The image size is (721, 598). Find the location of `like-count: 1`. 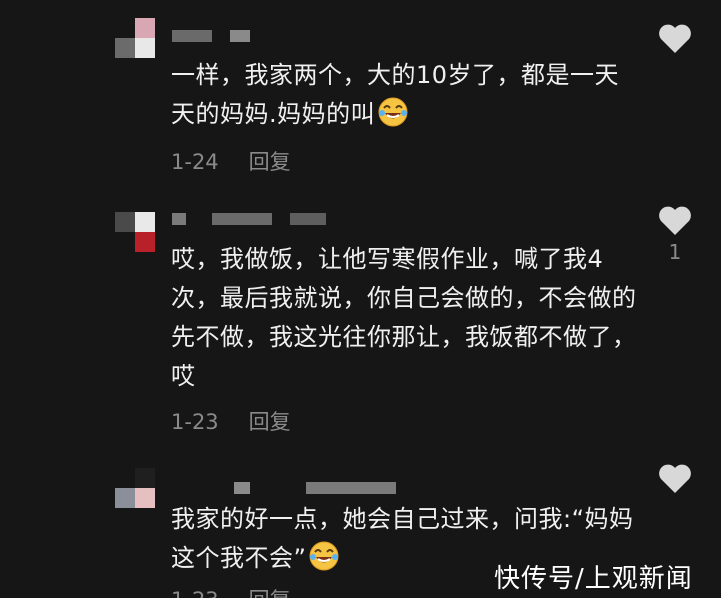

like-count: 1 is located at coordinates (675, 252).